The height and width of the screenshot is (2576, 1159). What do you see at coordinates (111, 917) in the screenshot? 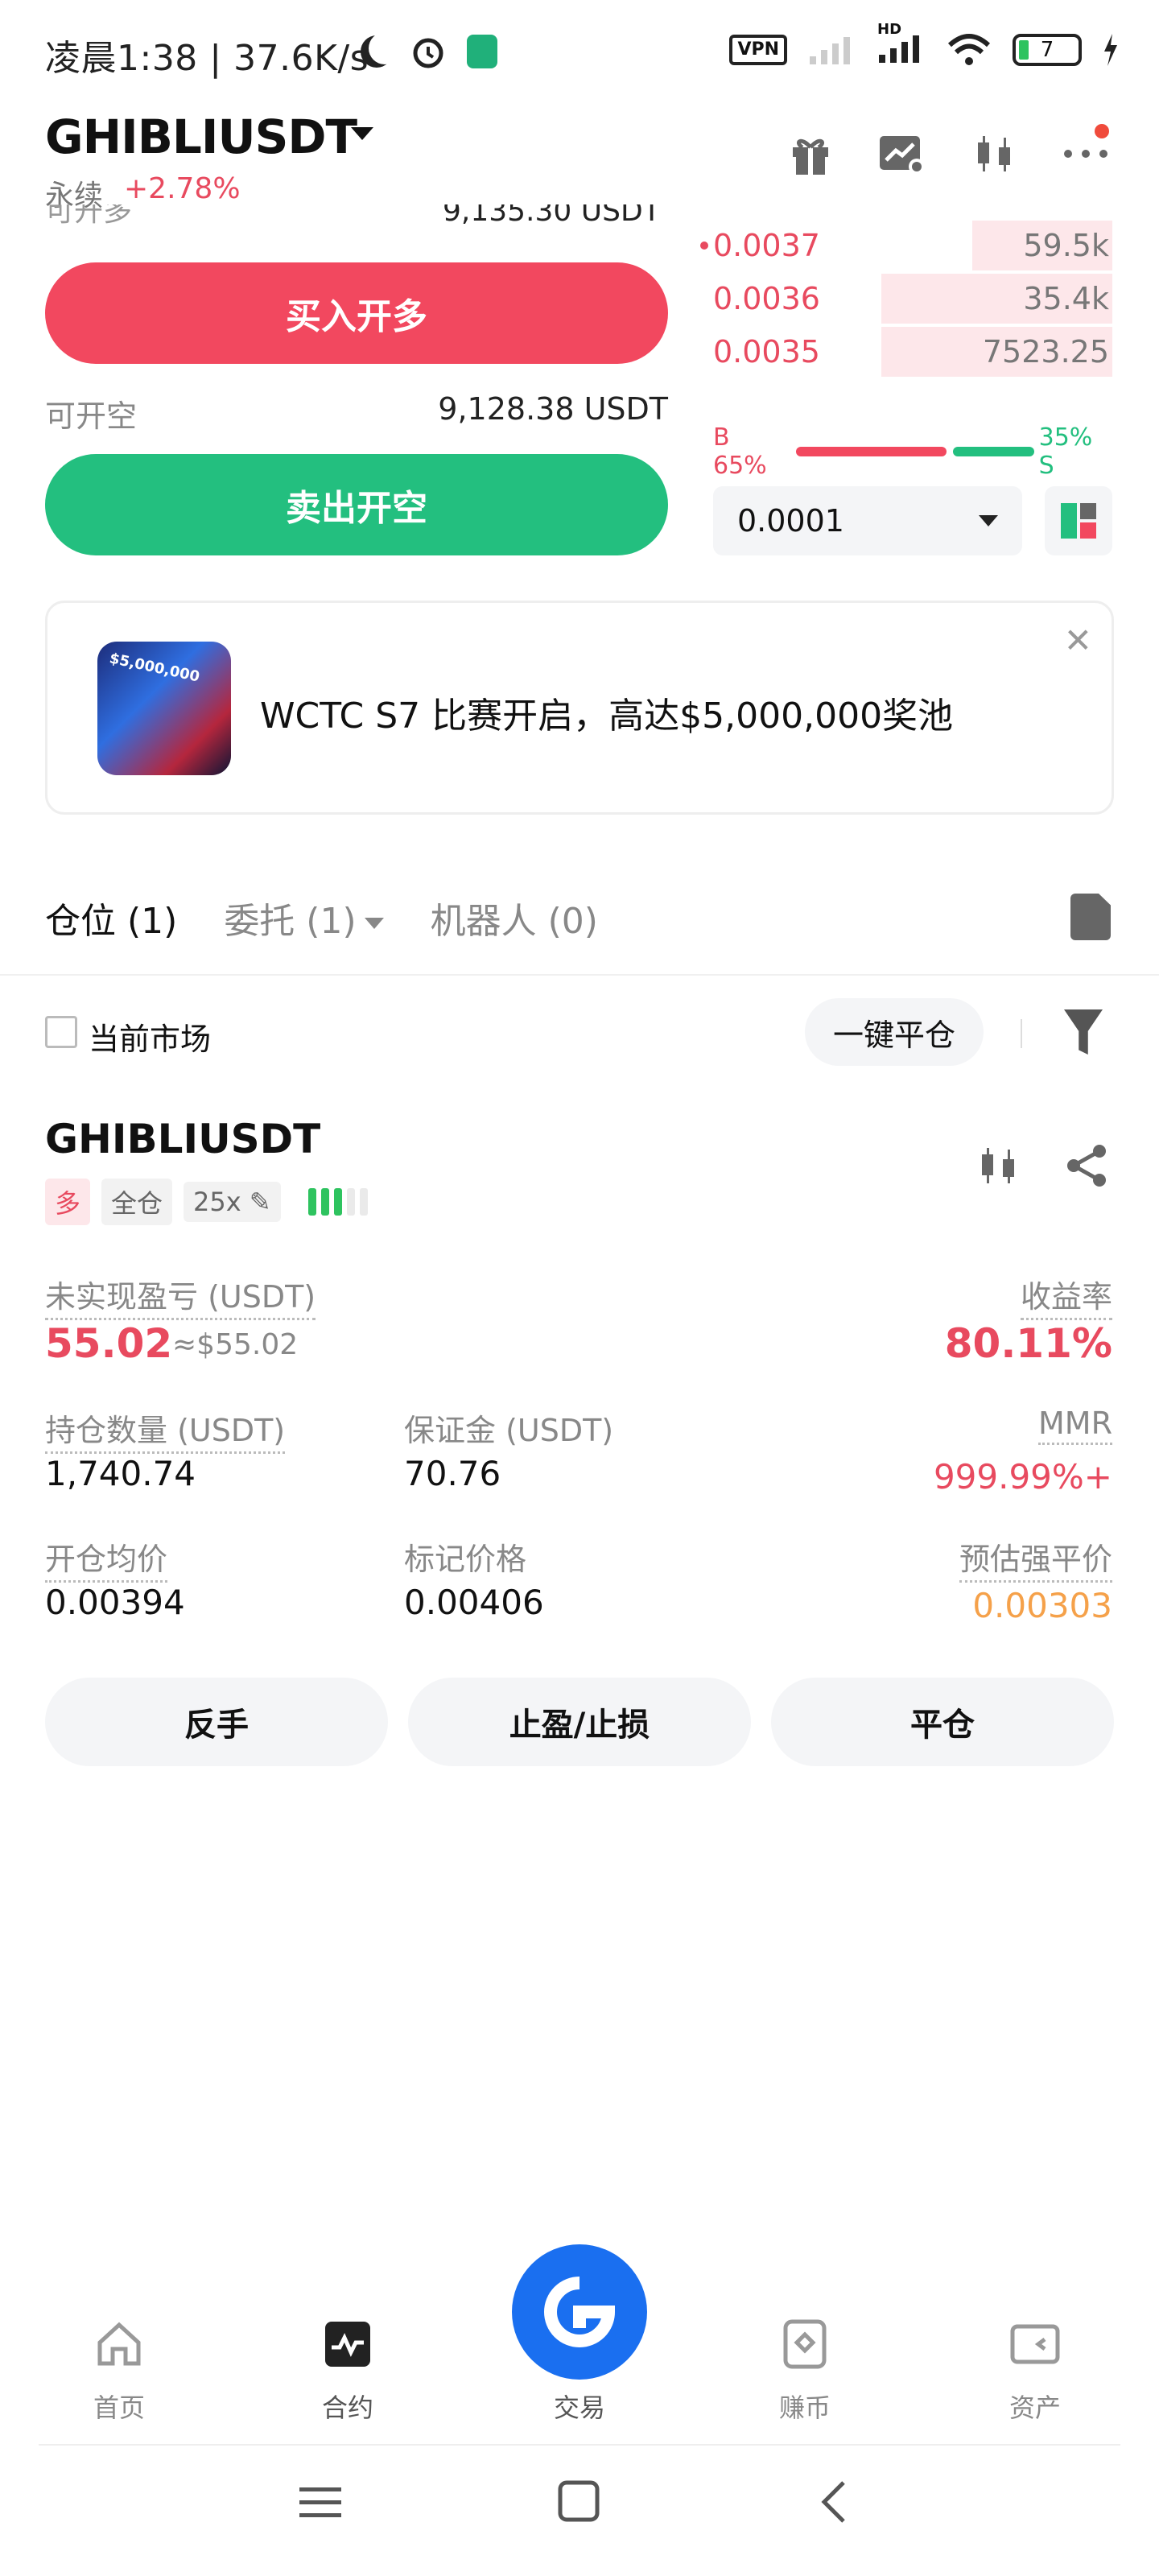
I see `tab-positions: 仓位 (1)` at bounding box center [111, 917].